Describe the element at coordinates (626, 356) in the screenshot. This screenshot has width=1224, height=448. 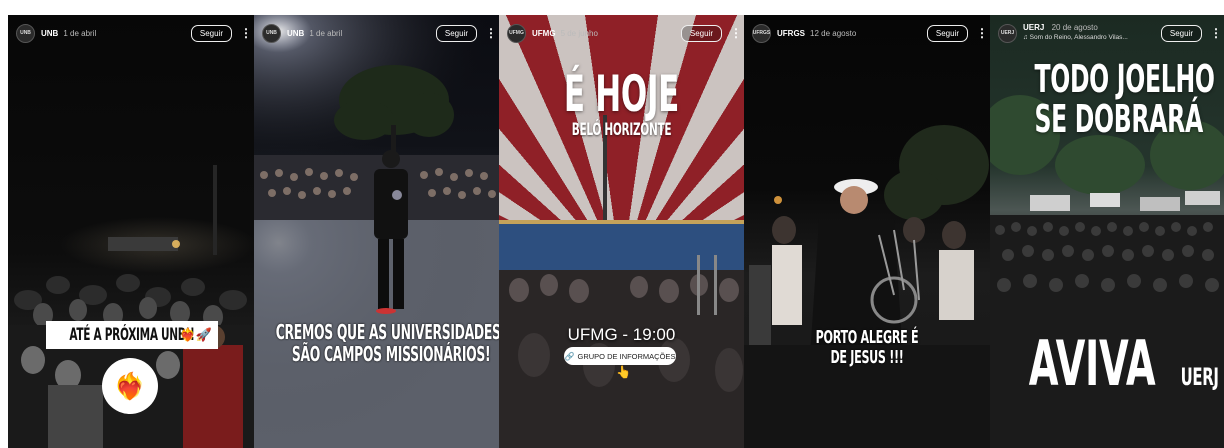
I see `link-label: GRUPO DE INFORMAÇÕES` at that location.